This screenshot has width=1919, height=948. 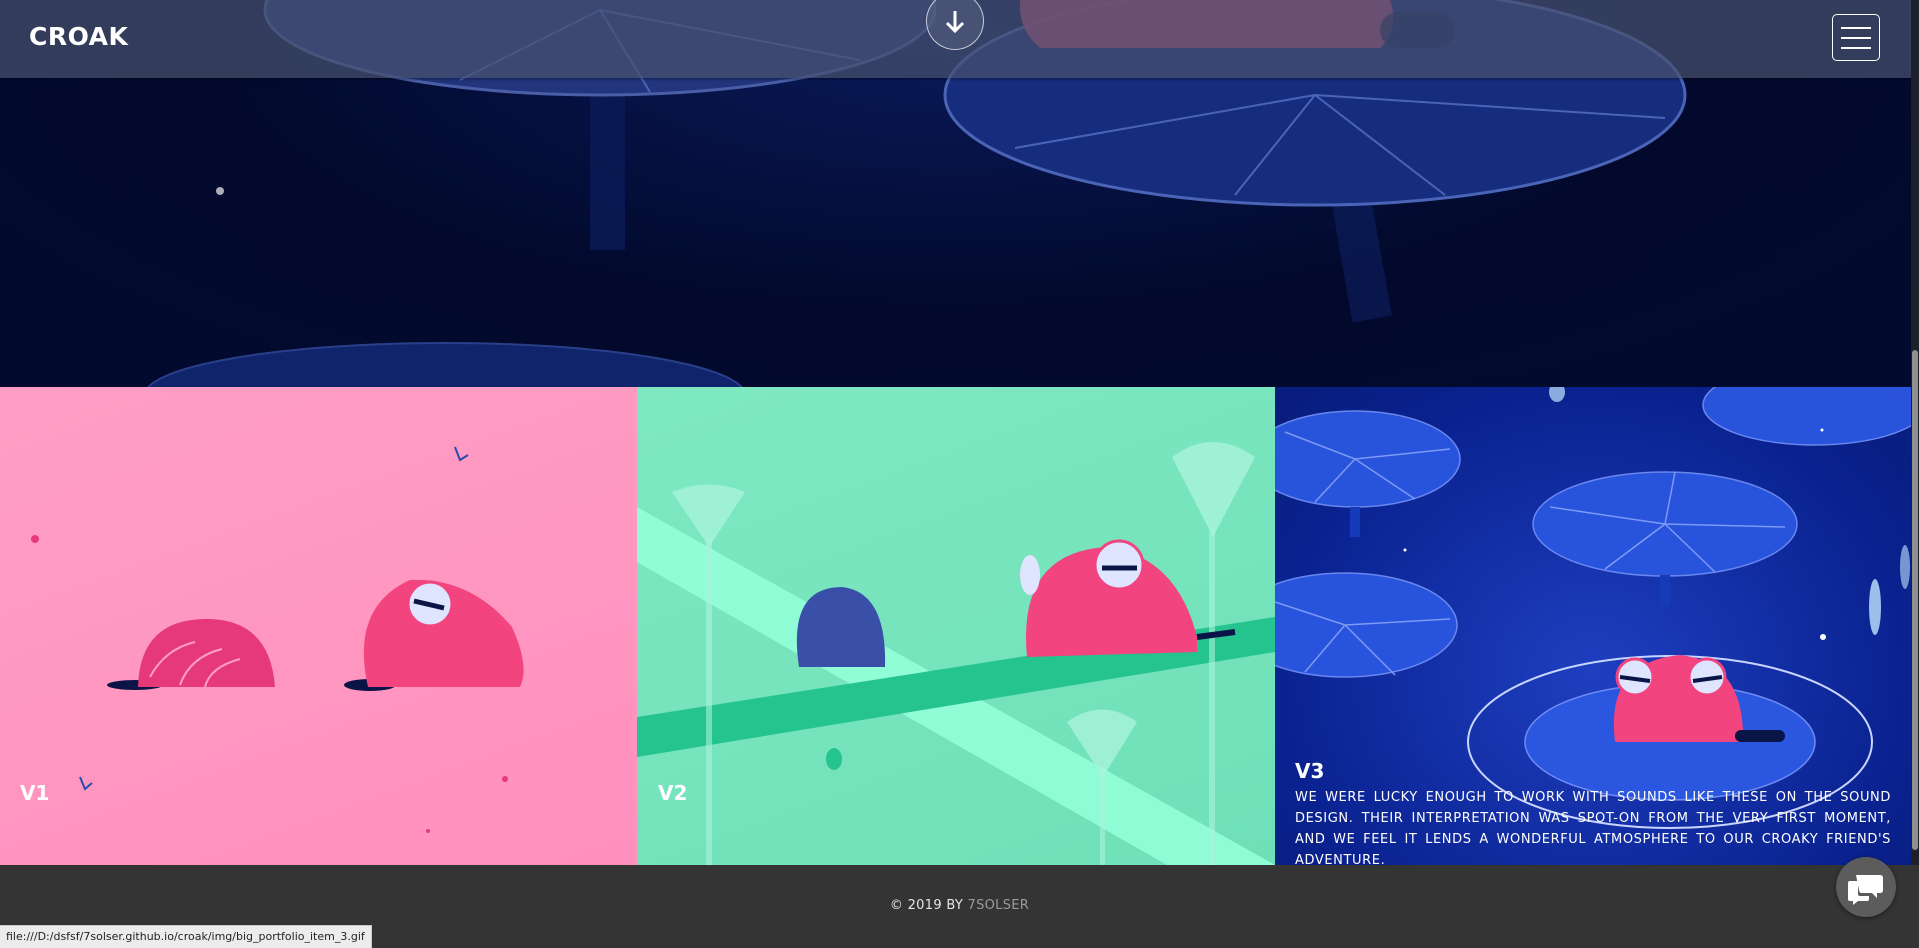 I want to click on tile-label-v2: V2, so click(x=673, y=793).